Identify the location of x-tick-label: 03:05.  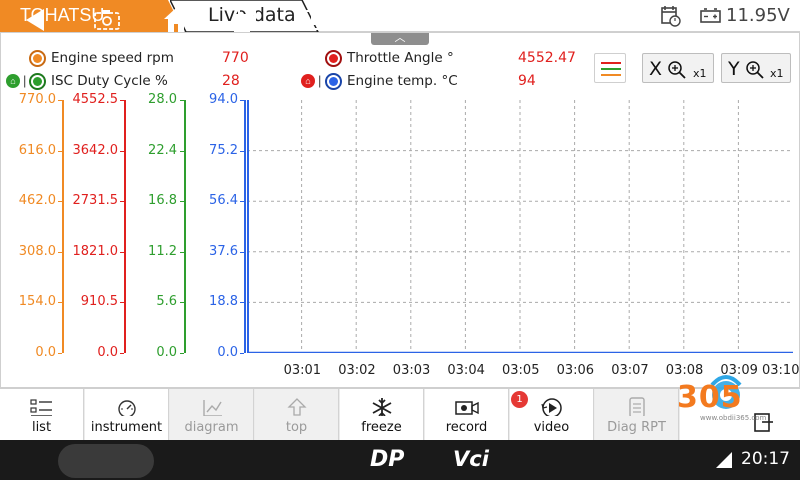
(521, 370).